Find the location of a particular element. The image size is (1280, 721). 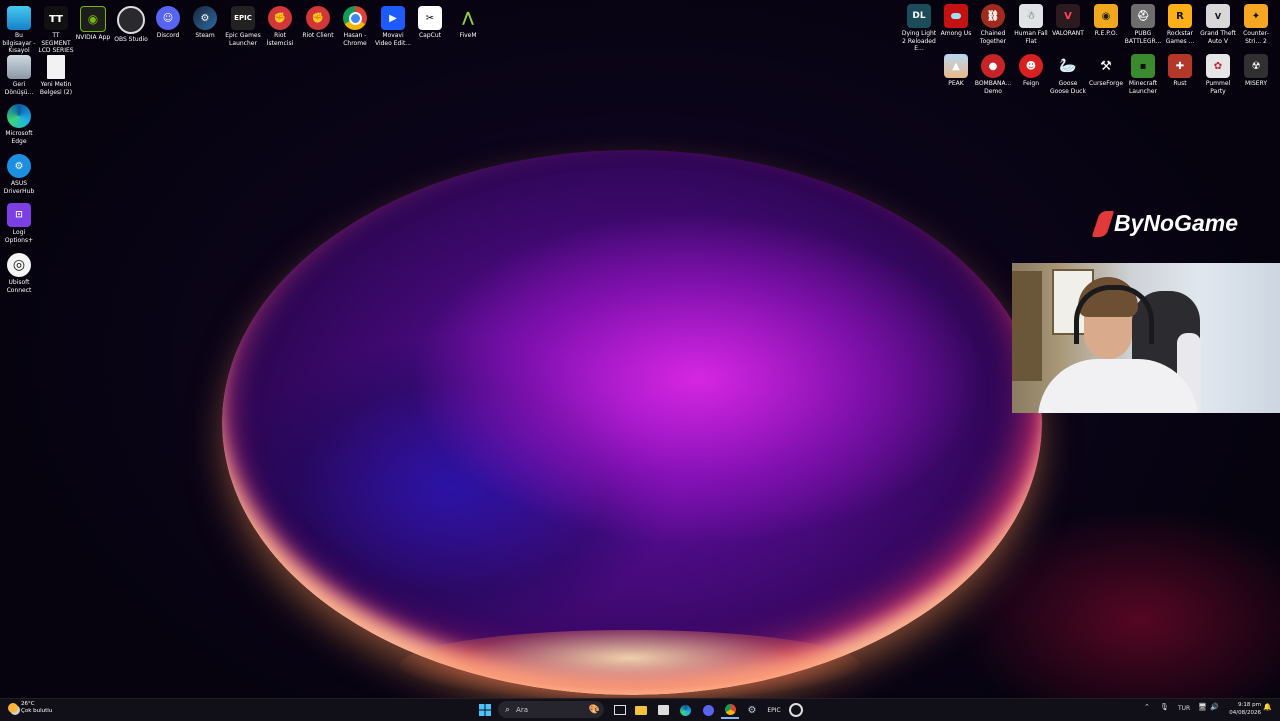

desktop-icon-fivem: ⋀ FiveM is located at coordinates (468, 23).